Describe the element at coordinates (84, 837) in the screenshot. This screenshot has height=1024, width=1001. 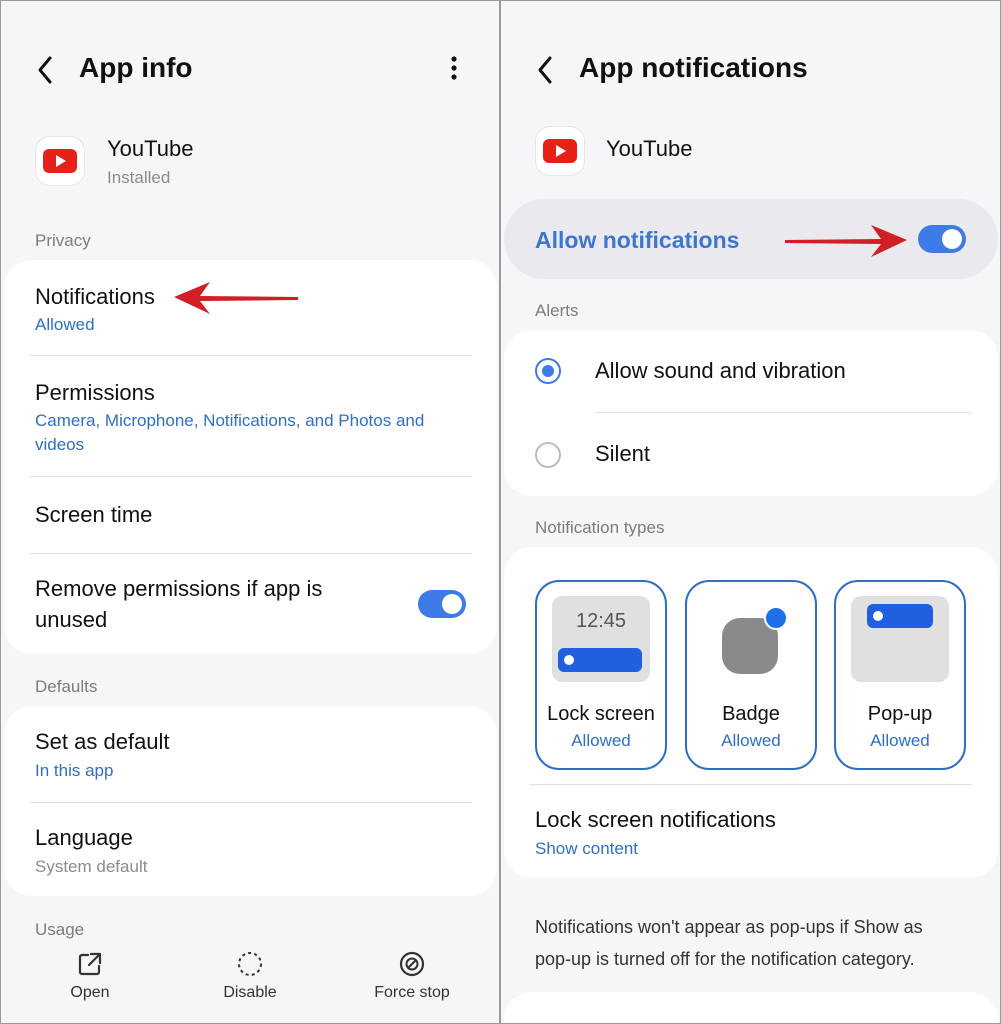
I see `language-title: Language` at that location.